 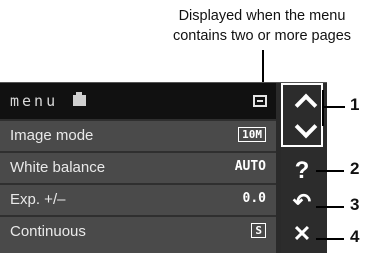 I want to click on scroll-down-button, so click(x=304, y=129).